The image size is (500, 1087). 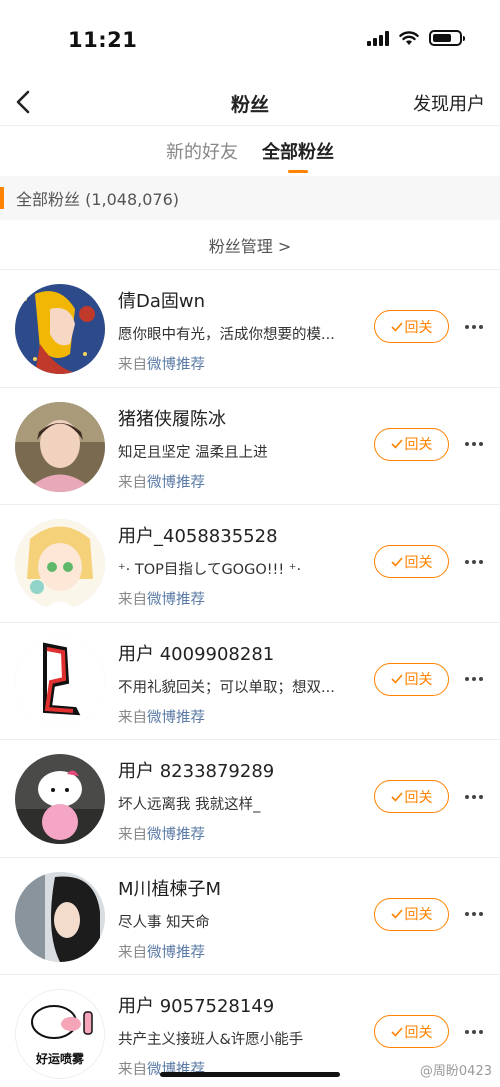 What do you see at coordinates (59, 1059) in the screenshot?
I see `avatar-caption: 好运喷雾` at bounding box center [59, 1059].